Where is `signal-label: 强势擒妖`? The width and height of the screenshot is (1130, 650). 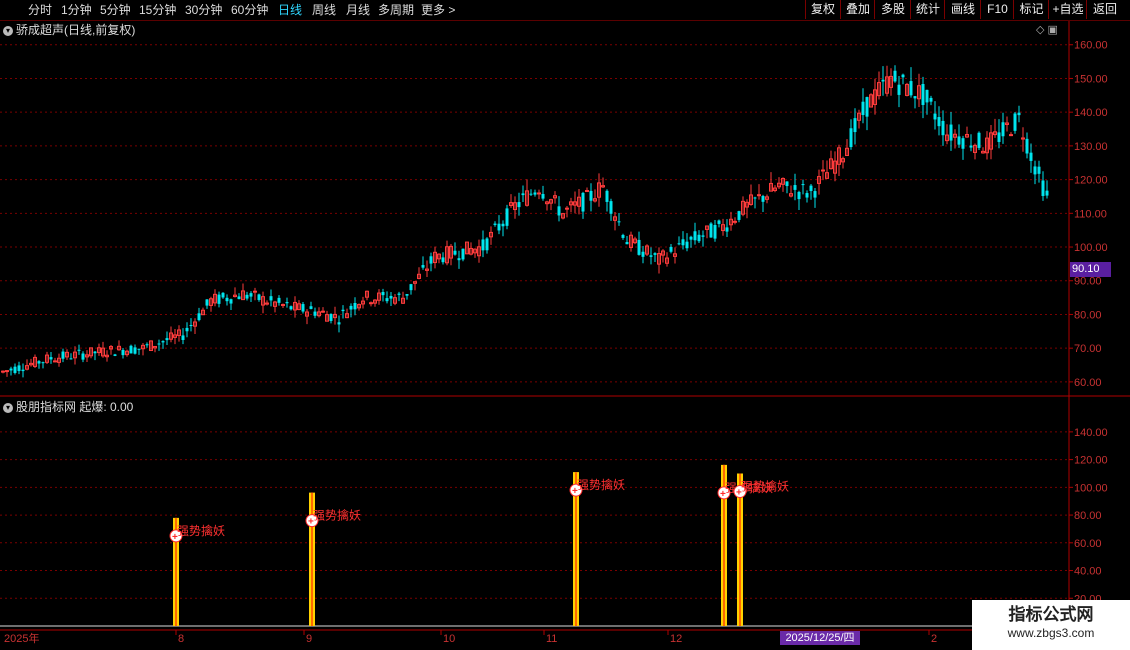
signal-label: 强势擒妖 is located at coordinates (765, 485).